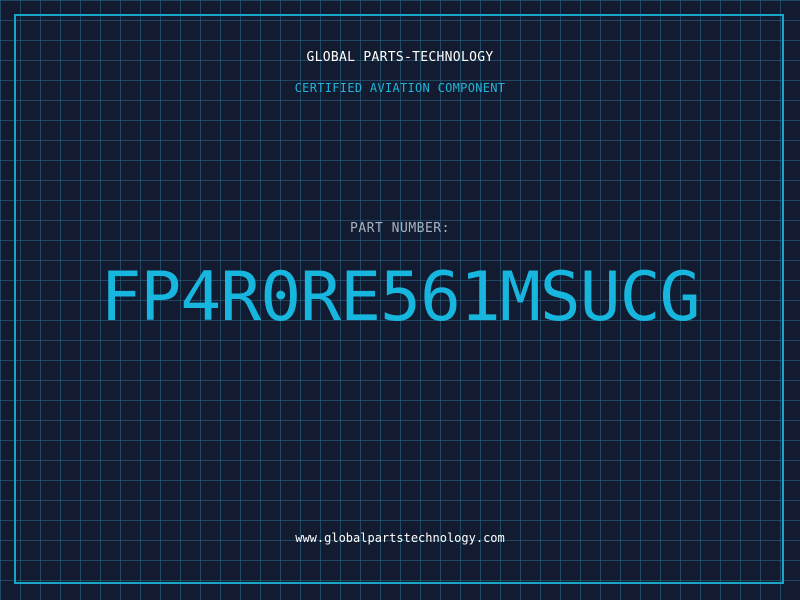  What do you see at coordinates (400, 228) in the screenshot?
I see `part-number-label: PART NUMBER:` at bounding box center [400, 228].